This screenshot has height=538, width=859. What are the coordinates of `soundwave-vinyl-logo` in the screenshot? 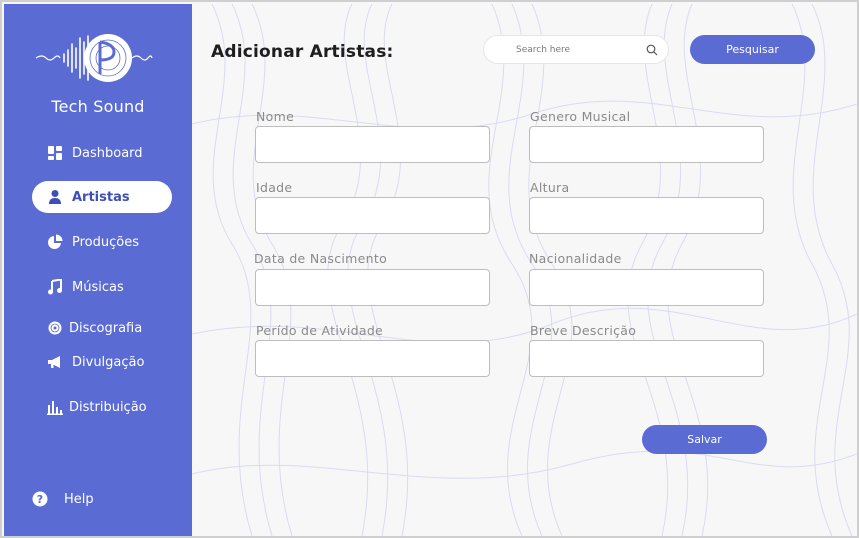 It's located at (94, 58).